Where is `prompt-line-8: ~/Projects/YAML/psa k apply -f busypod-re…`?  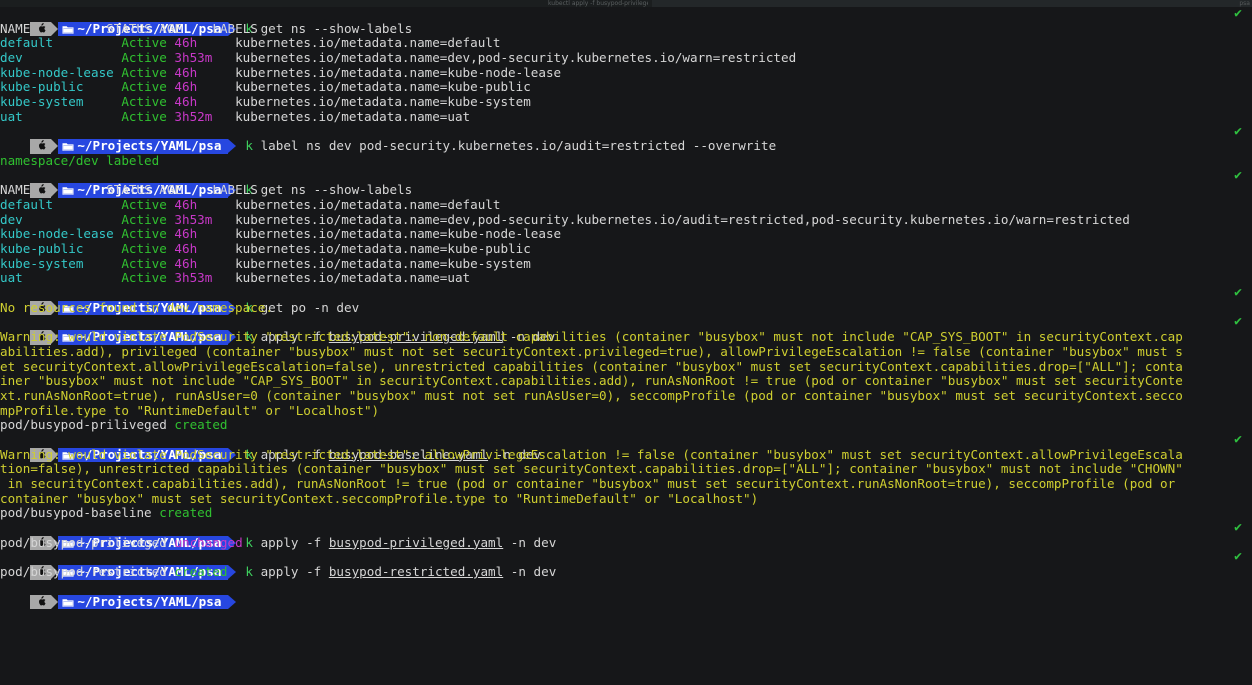
prompt-line-8: ~/Projects/YAML/psa k apply -f busypod-re… is located at coordinates (626, 565).